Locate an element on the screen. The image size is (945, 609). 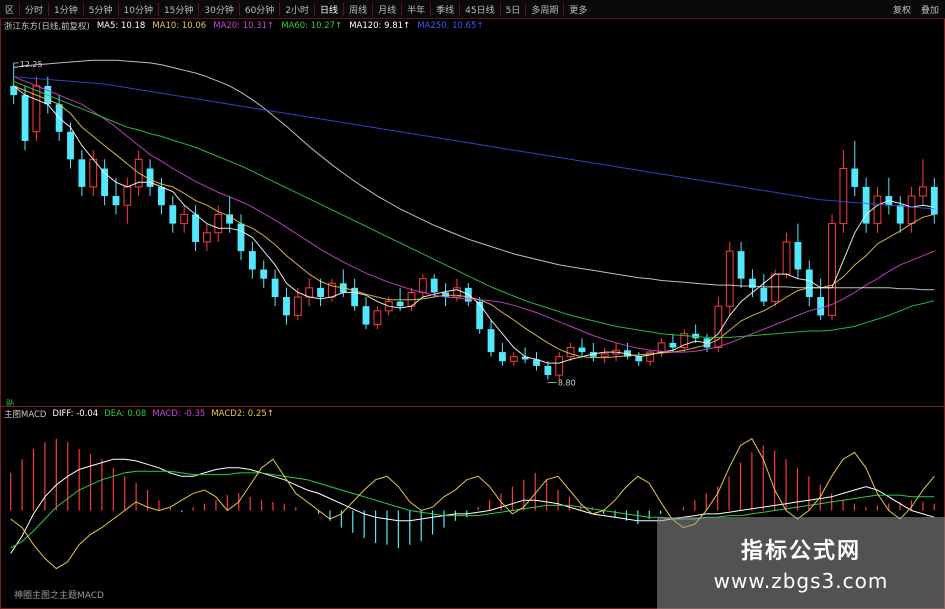
watermark: 指标公式网 www.zbgs3.com is located at coordinates (801, 563).